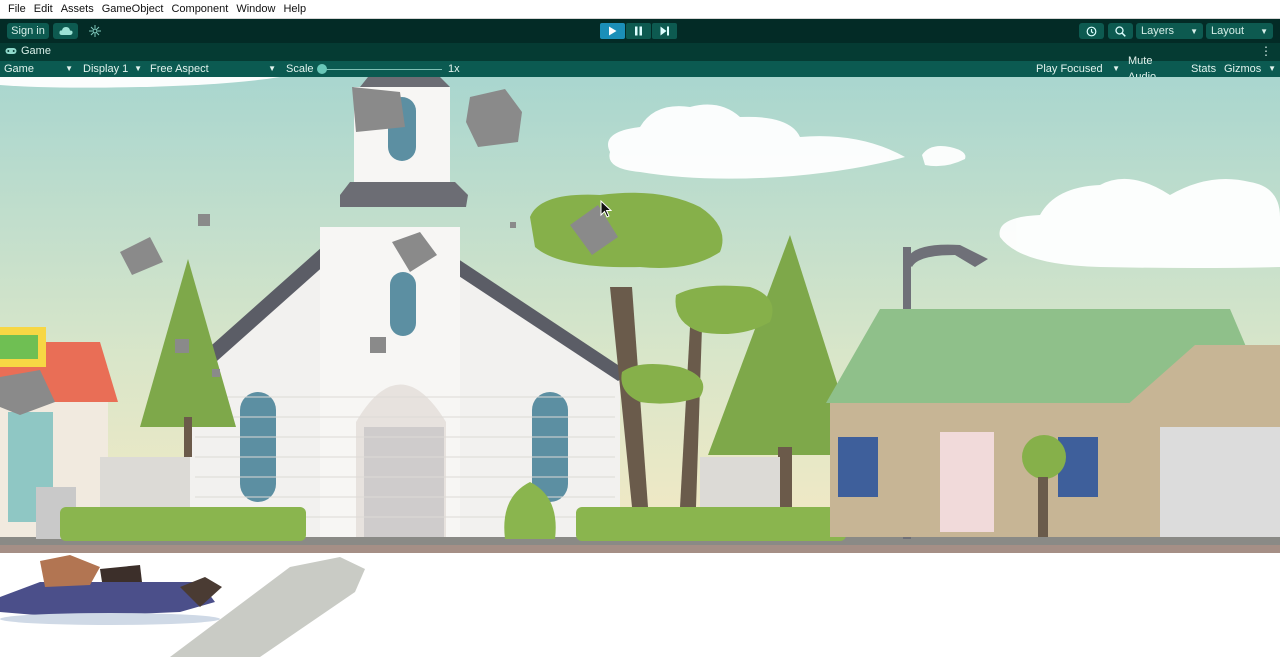  I want to click on layout-dropdown: Layout ▼, so click(1239, 31).